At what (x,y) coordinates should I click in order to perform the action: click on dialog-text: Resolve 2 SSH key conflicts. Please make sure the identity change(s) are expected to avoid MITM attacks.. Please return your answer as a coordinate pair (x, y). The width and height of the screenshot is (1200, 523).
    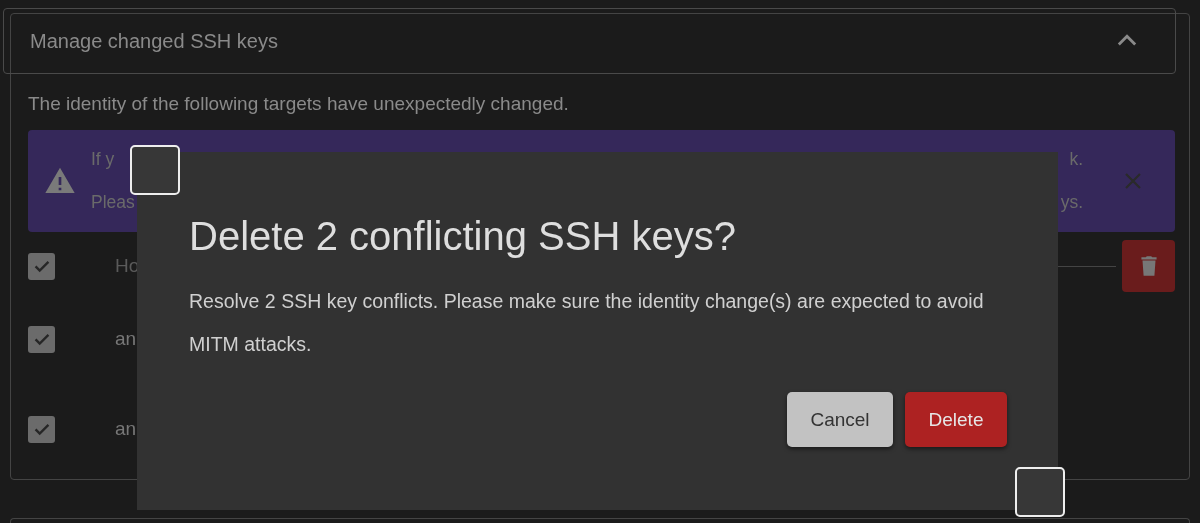
    Looking at the image, I should click on (587, 323).